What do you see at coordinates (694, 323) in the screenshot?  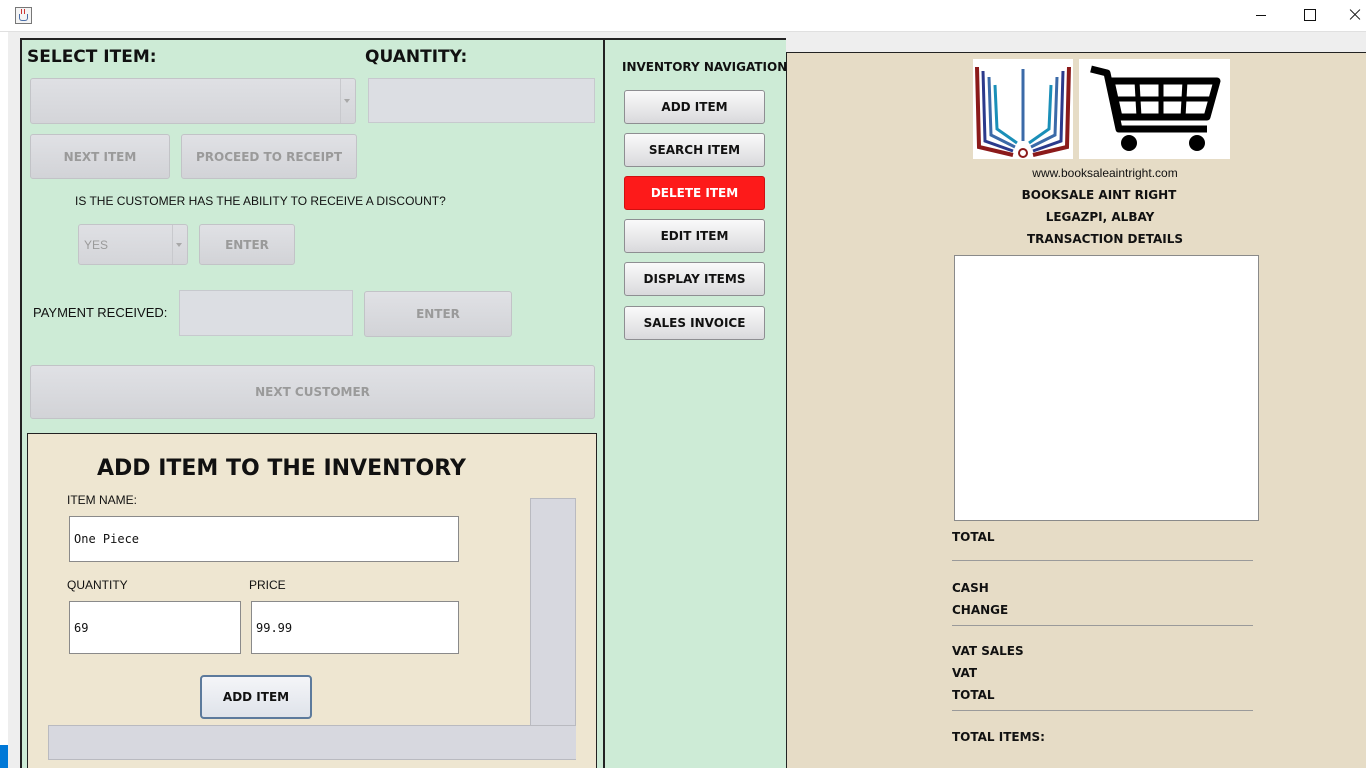 I see `nav-sales-invoice-button: SALES INVOICE` at bounding box center [694, 323].